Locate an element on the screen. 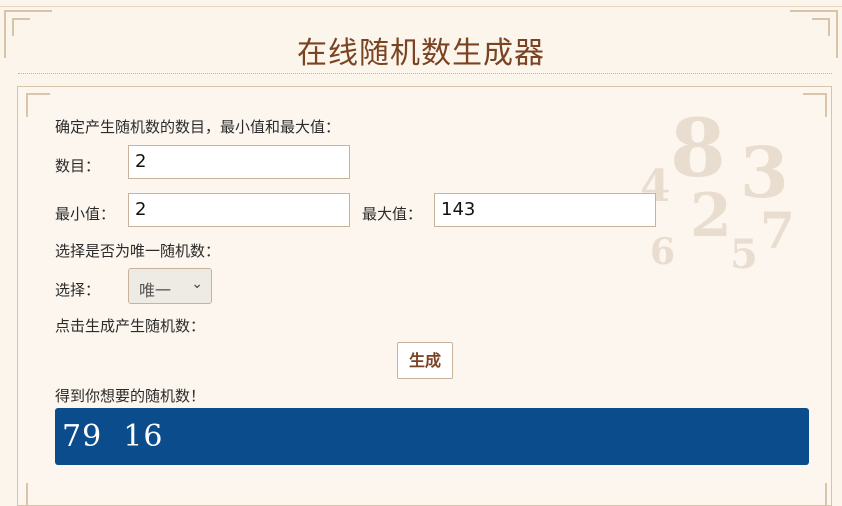 The image size is (842, 506). unique-select-value: 唯一 is located at coordinates (155, 290).